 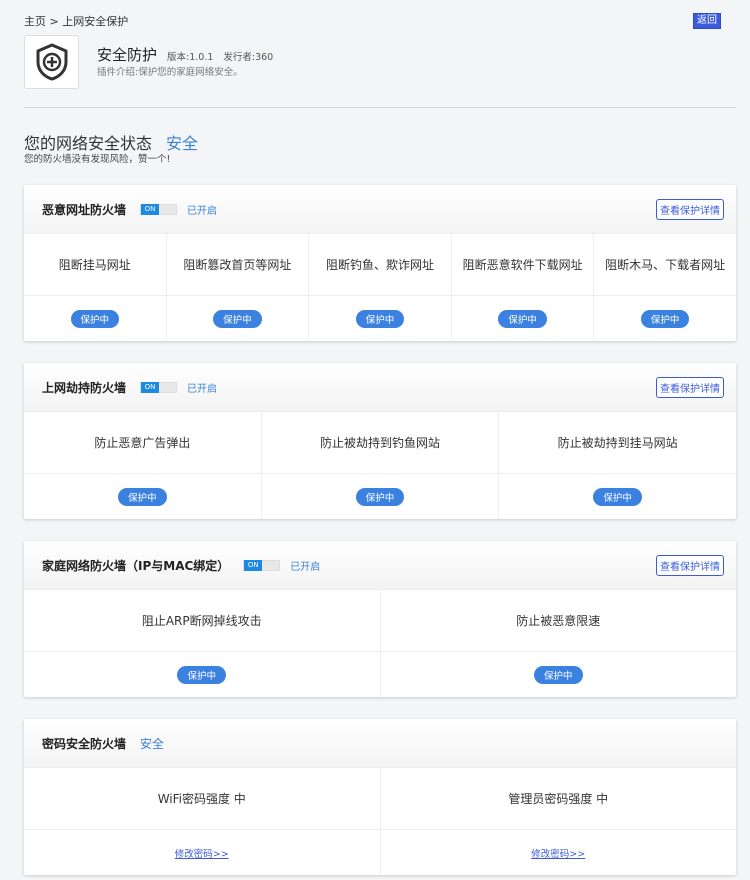 I want to click on plugin-title-row: 安全防护 版本:1.0.1 发行者:360, so click(x=185, y=54).